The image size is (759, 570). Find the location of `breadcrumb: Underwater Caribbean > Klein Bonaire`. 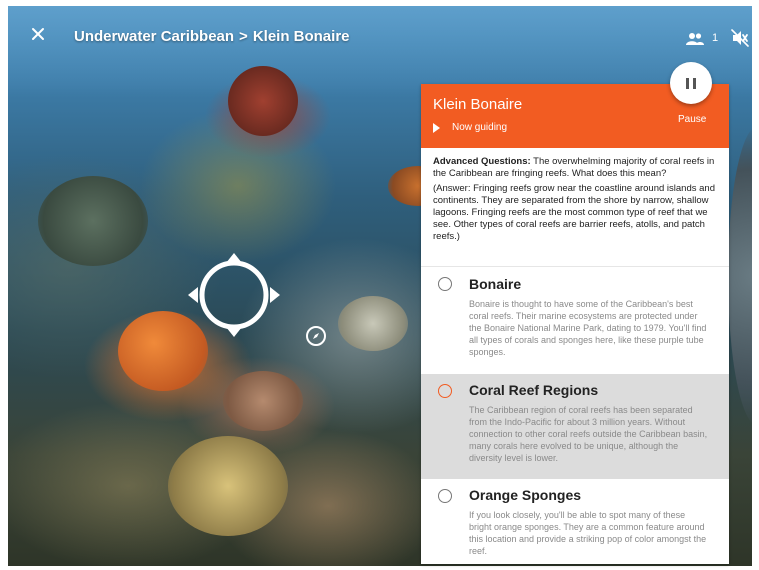

breadcrumb: Underwater Caribbean > Klein Bonaire is located at coordinates (212, 36).